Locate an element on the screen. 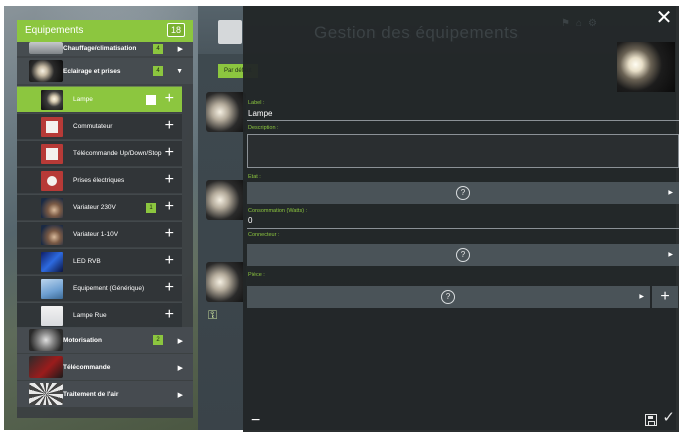 This screenshot has height=432, width=679. consommation-field: 0 is located at coordinates (250, 220).